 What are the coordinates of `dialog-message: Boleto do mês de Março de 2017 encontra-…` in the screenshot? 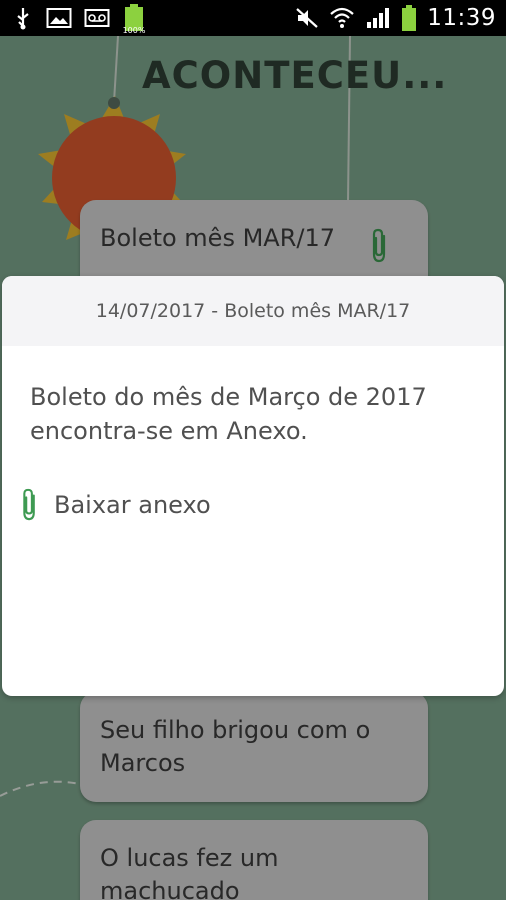 It's located at (228, 414).